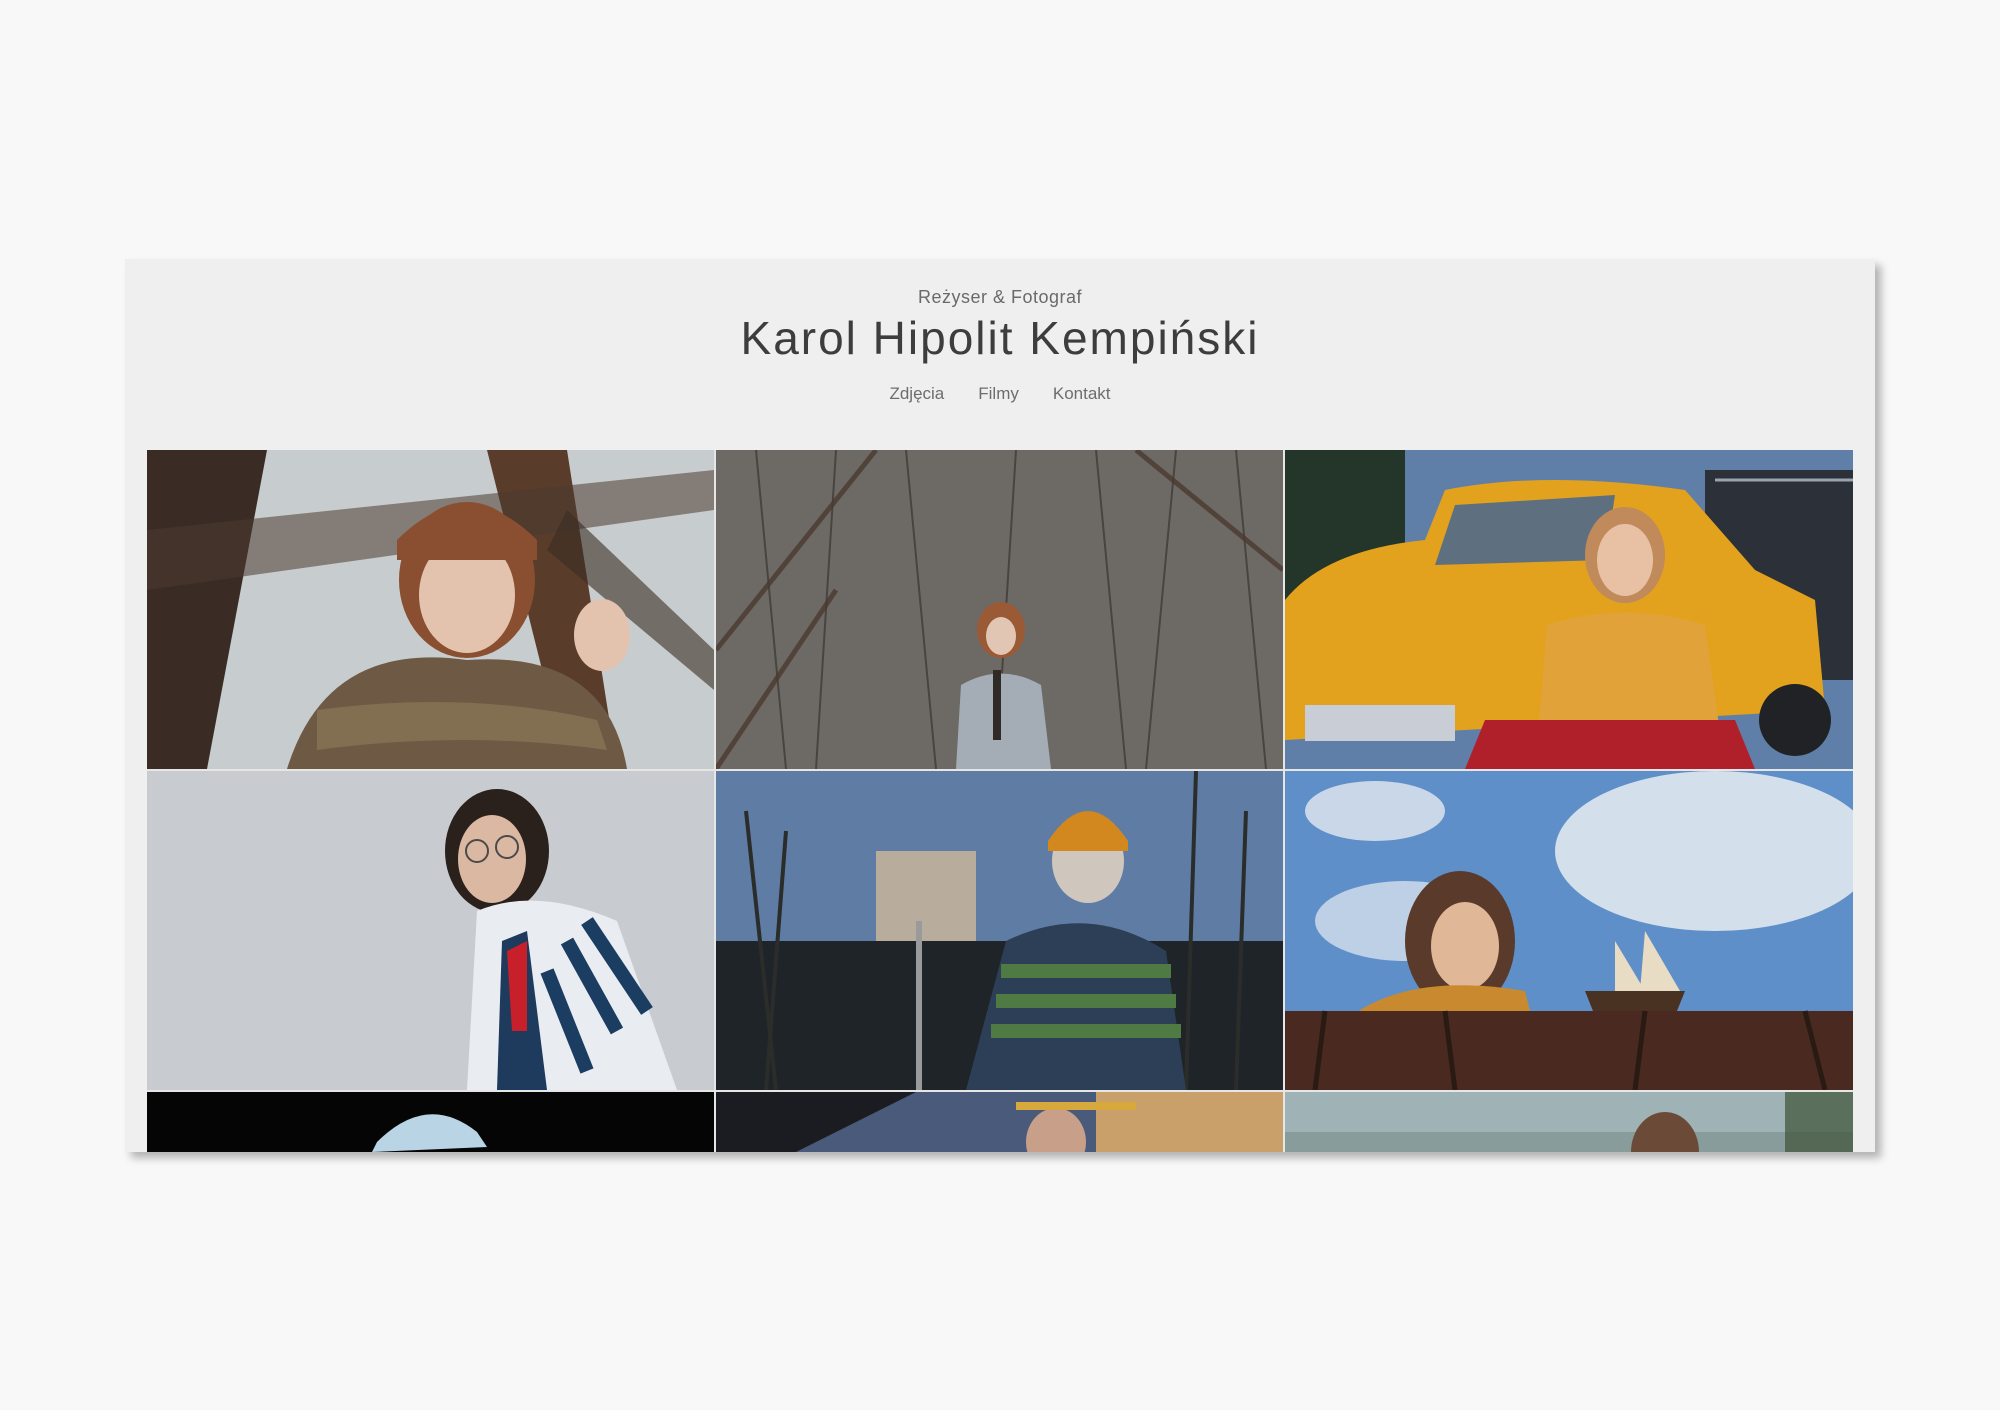 This screenshot has width=2000, height=1410. I want to click on site-subtitle: Reżyser & Fotograf, so click(1000, 297).